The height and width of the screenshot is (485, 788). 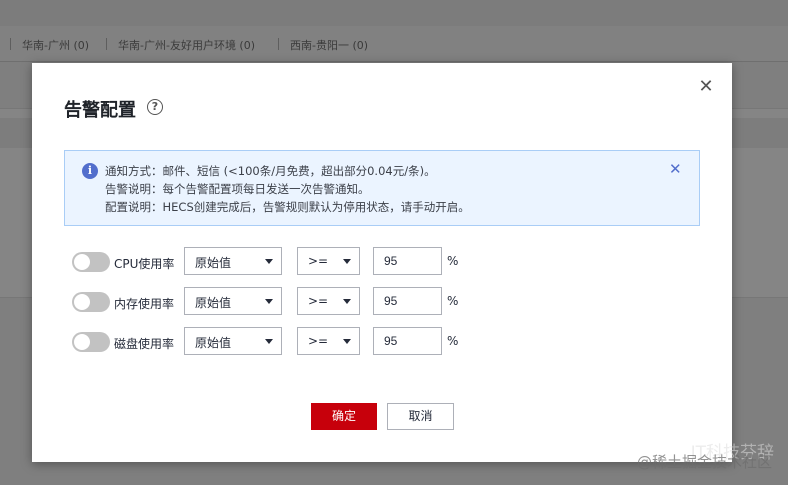 I want to click on alert-rule-memory: 内存使用率 原始值 >= %, so click(x=292, y=300).